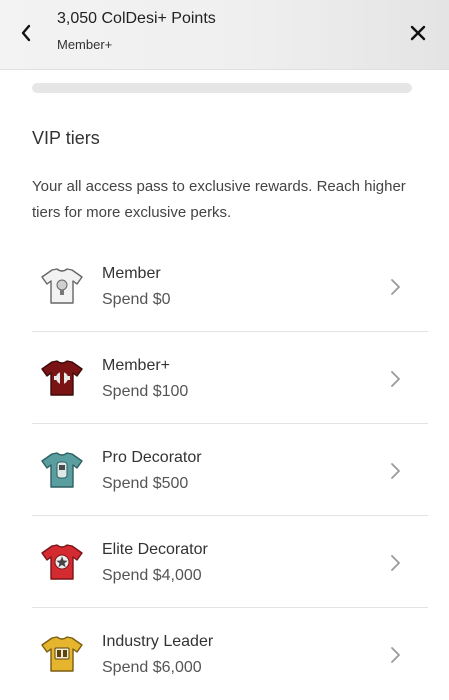 This screenshot has width=449, height=700. What do you see at coordinates (131, 273) in the screenshot?
I see `tier-name: Member` at bounding box center [131, 273].